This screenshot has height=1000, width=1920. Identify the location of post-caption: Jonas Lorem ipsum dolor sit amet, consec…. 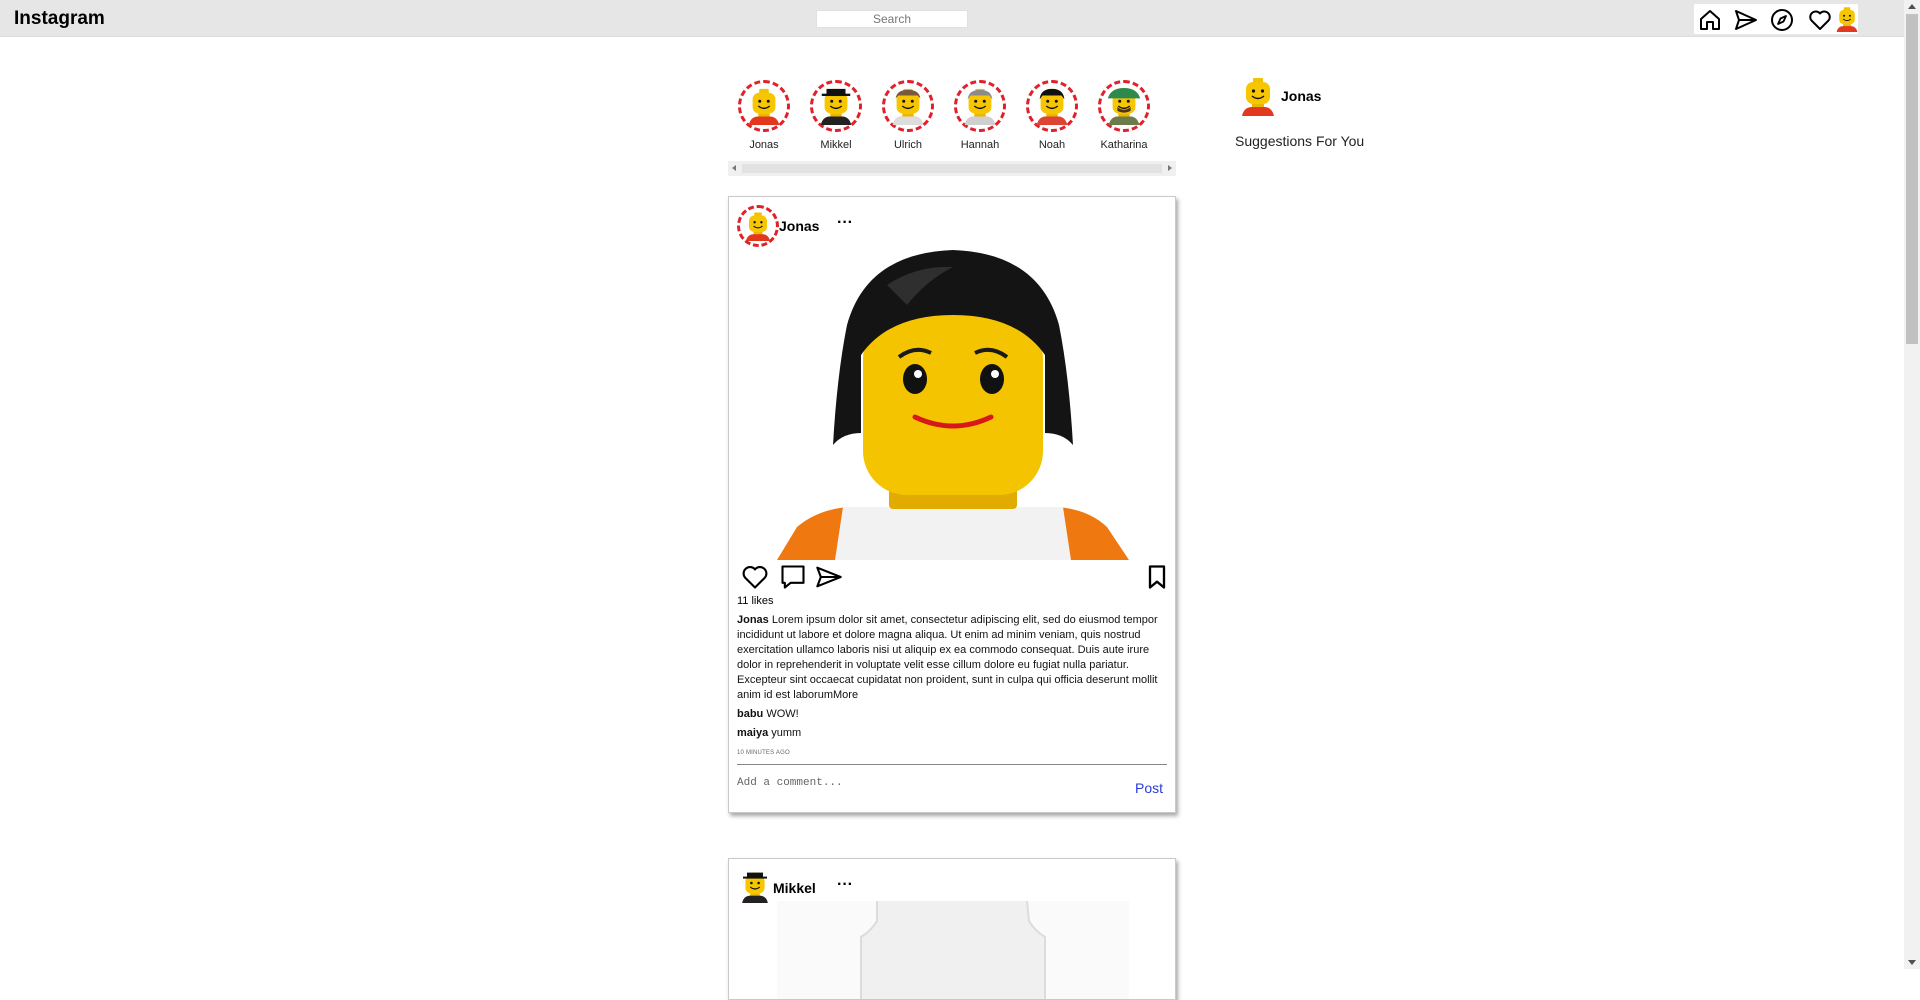
(953, 658).